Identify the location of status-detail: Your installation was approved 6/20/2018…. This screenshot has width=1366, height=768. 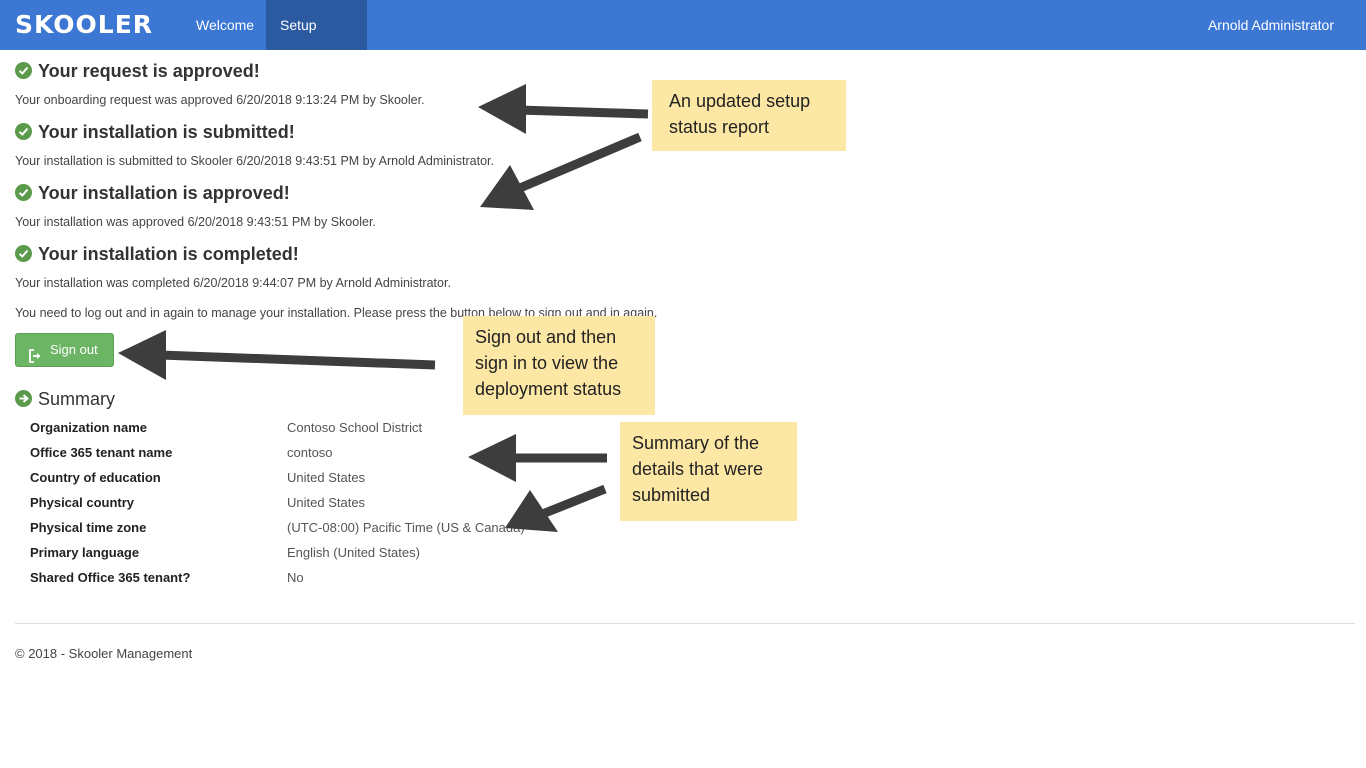
(195, 222).